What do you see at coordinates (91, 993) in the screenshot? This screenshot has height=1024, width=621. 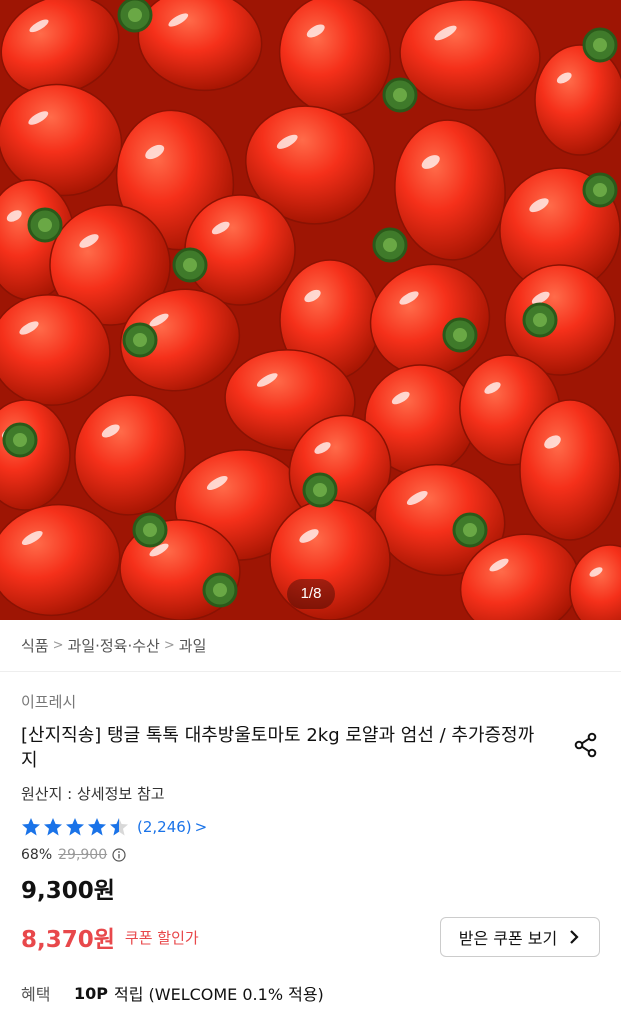 I see `benefit-points: 10P` at bounding box center [91, 993].